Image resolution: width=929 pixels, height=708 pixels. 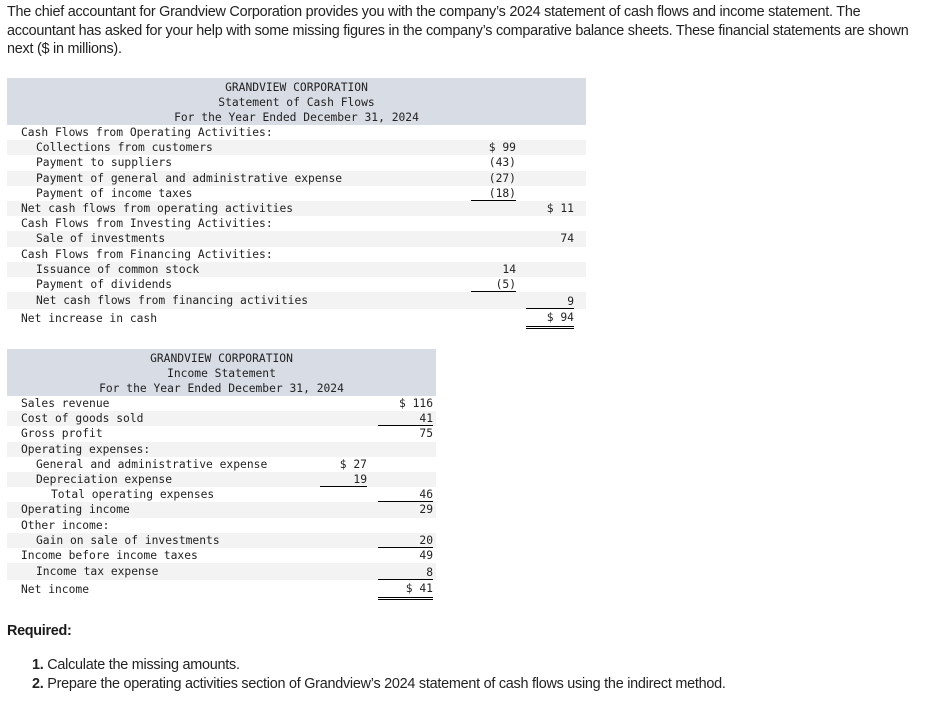 What do you see at coordinates (296, 162) in the screenshot?
I see `table-row: Payment to suppliers (43)` at bounding box center [296, 162].